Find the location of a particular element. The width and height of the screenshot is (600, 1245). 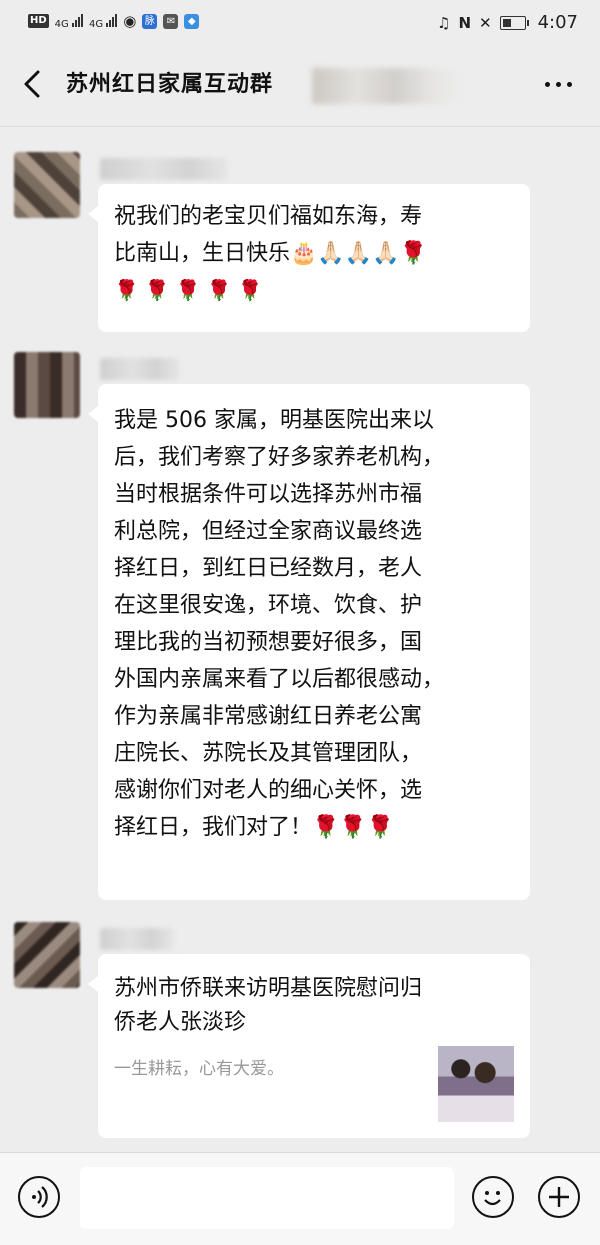

message-line: 庄院长、苏院长及其管理团队， is located at coordinates (268, 753).